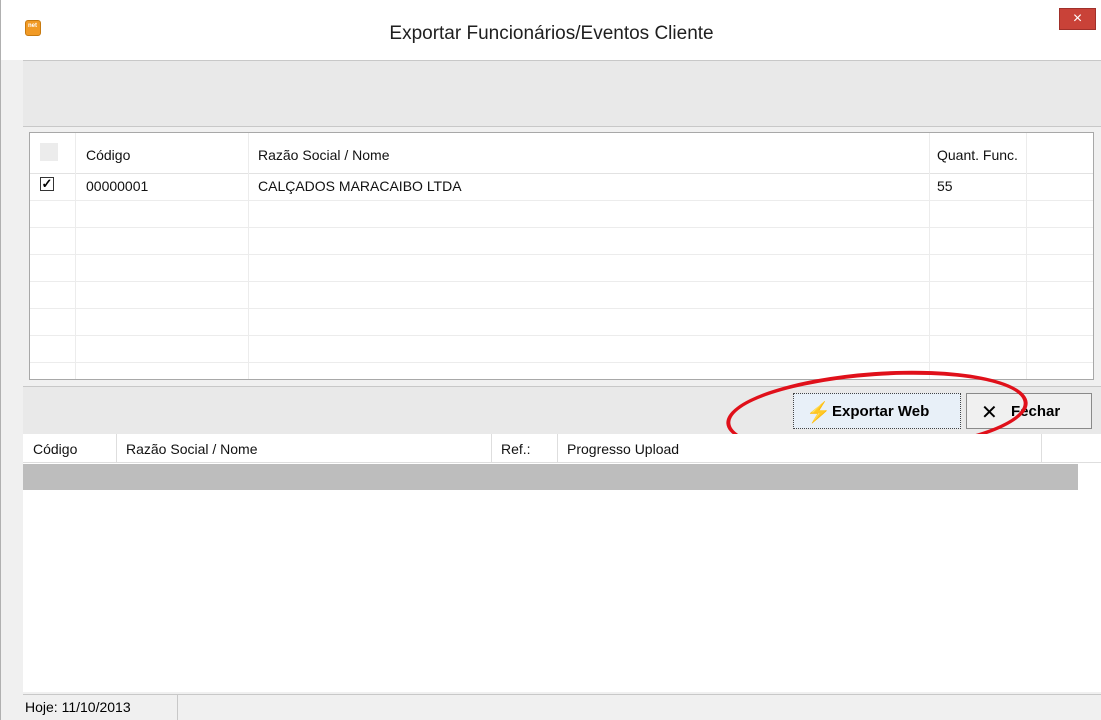 The height and width of the screenshot is (720, 1101). Describe the element at coordinates (561, 153) in the screenshot. I see `client-grid-header: Código Razão Social / Nome Quant. Func.` at that location.